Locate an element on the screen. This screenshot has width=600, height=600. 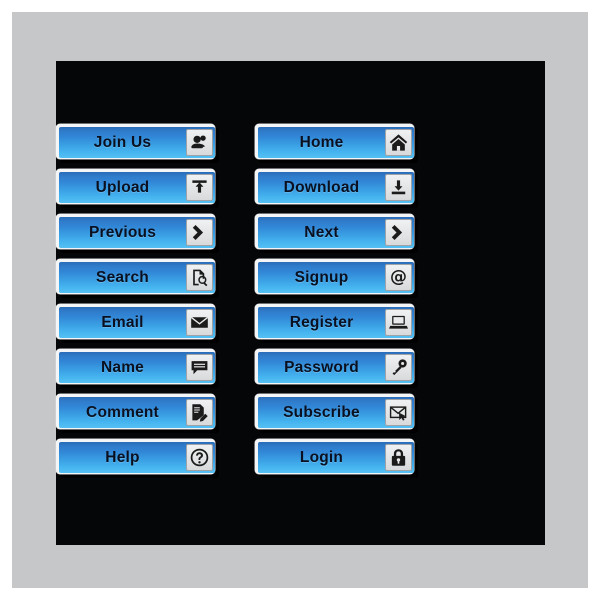
button-face: Password is located at coordinates (336, 367).